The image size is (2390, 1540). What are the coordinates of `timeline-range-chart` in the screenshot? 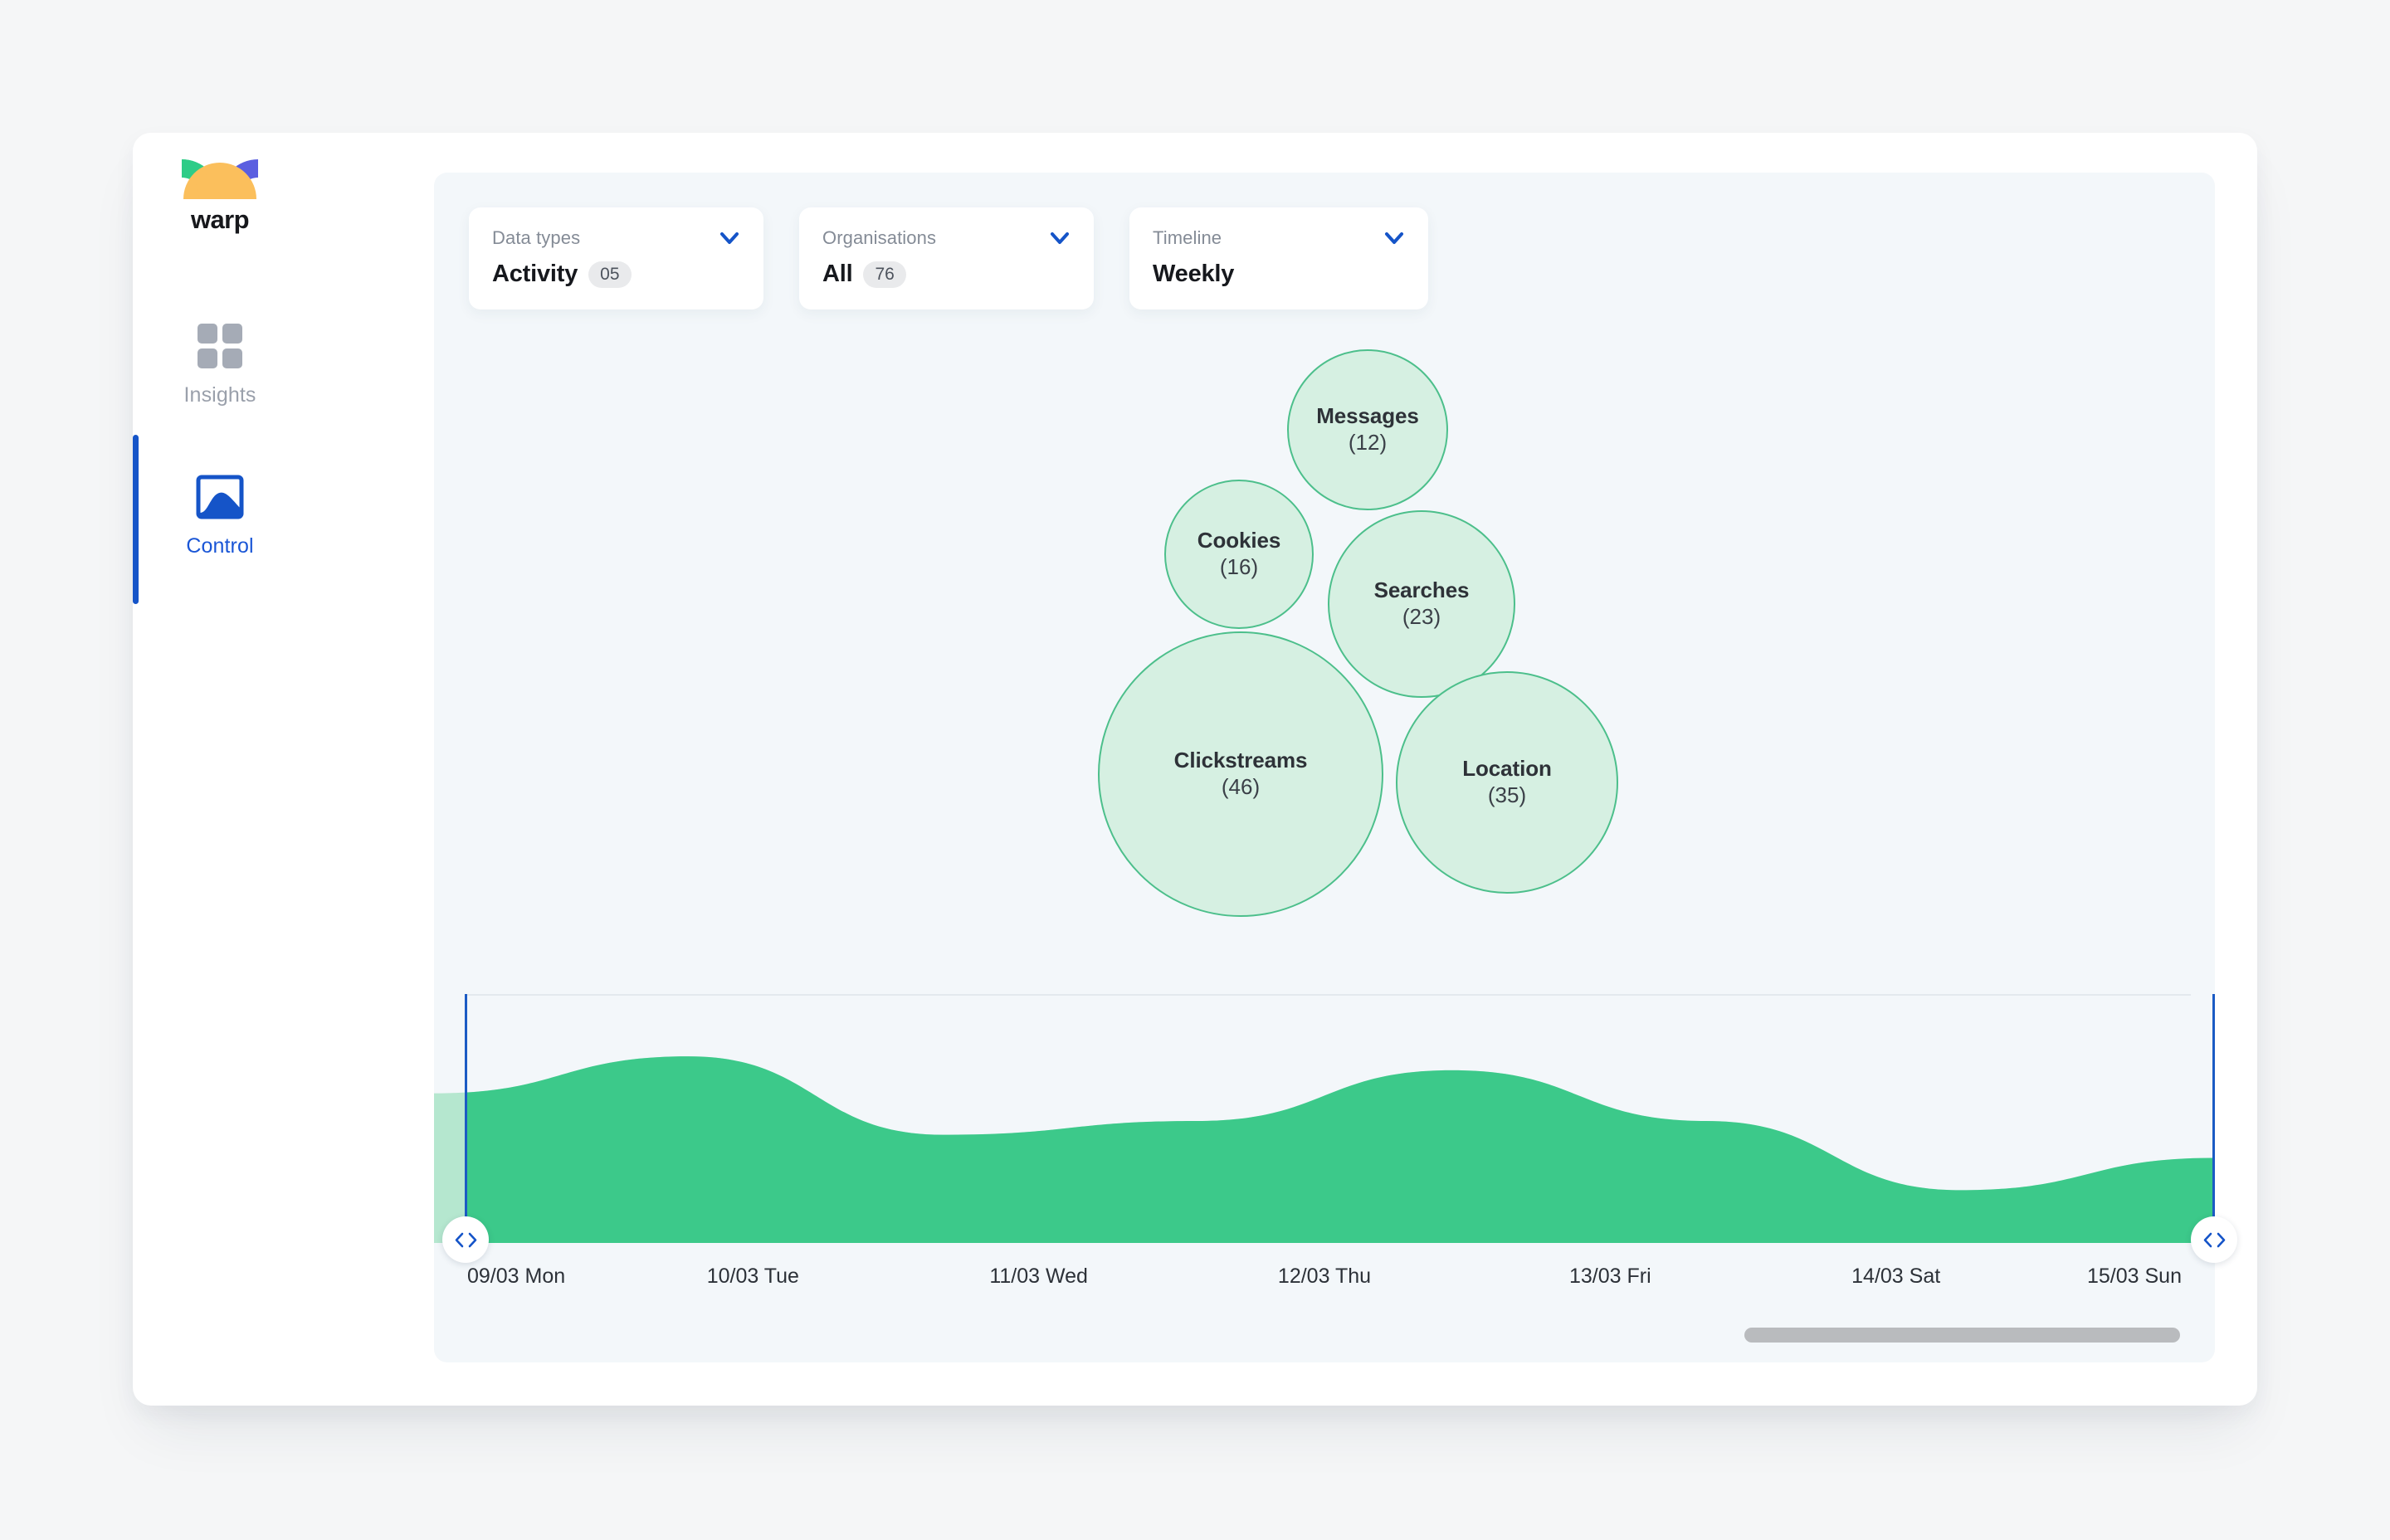 It's located at (1336, 1128).